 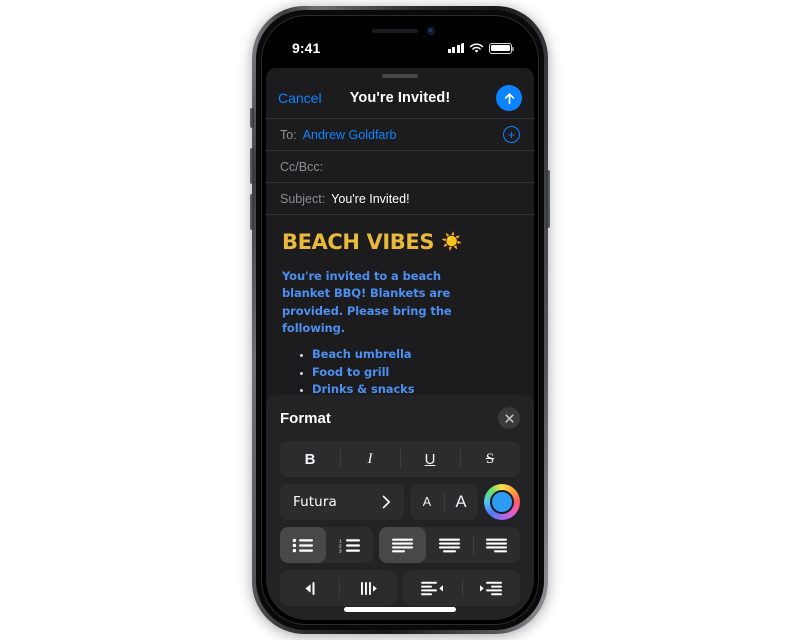 I want to click on italic-label: I, so click(x=370, y=458).